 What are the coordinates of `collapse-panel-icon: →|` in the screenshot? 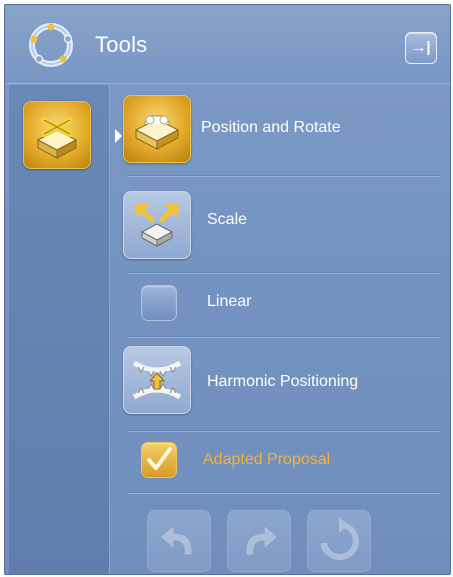 It's located at (421, 47).